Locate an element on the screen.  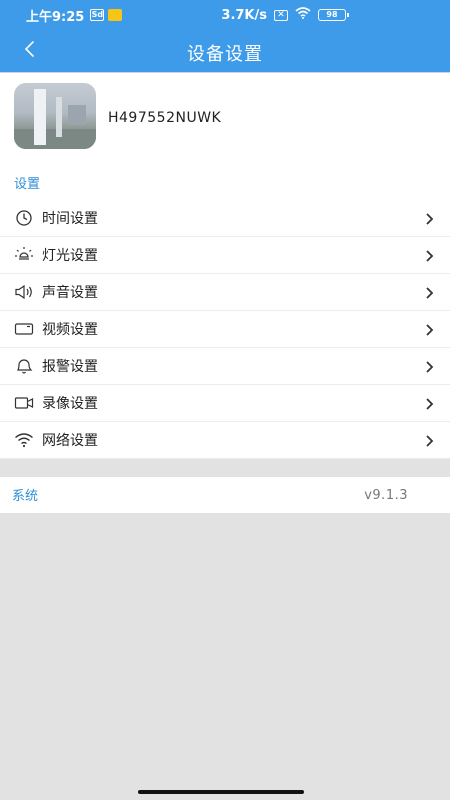
header-bar: 设备设置 is located at coordinates (225, 51).